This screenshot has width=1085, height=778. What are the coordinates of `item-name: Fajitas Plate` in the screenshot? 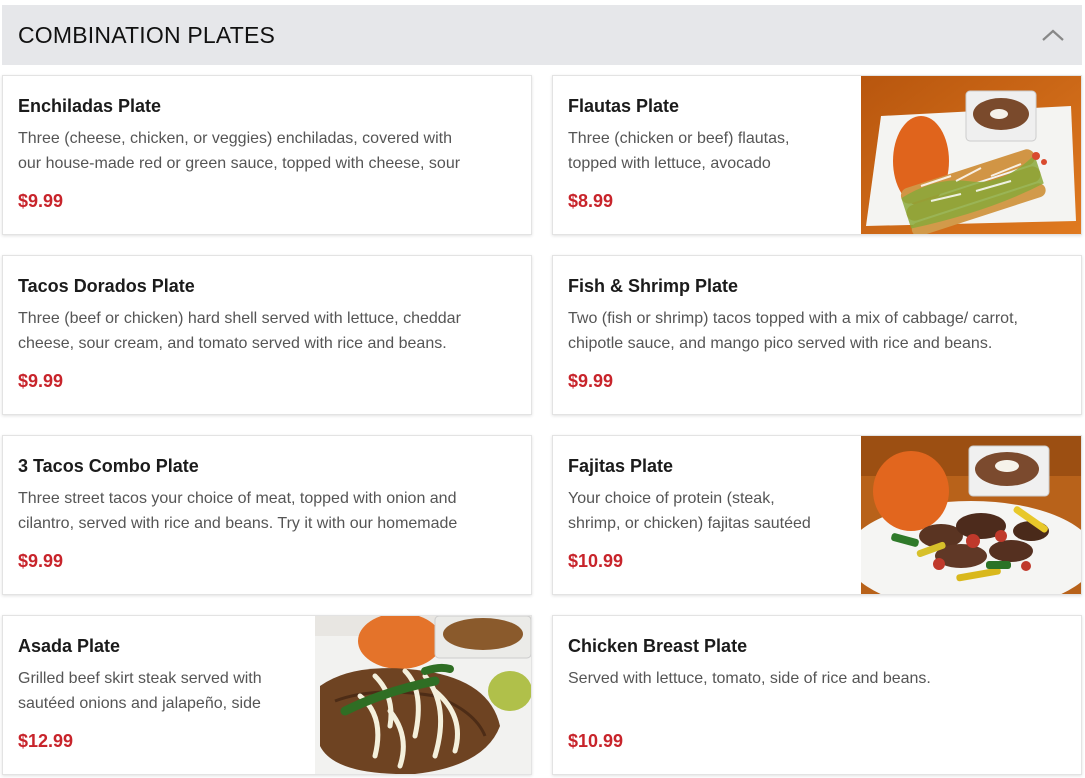 It's located at (621, 466).